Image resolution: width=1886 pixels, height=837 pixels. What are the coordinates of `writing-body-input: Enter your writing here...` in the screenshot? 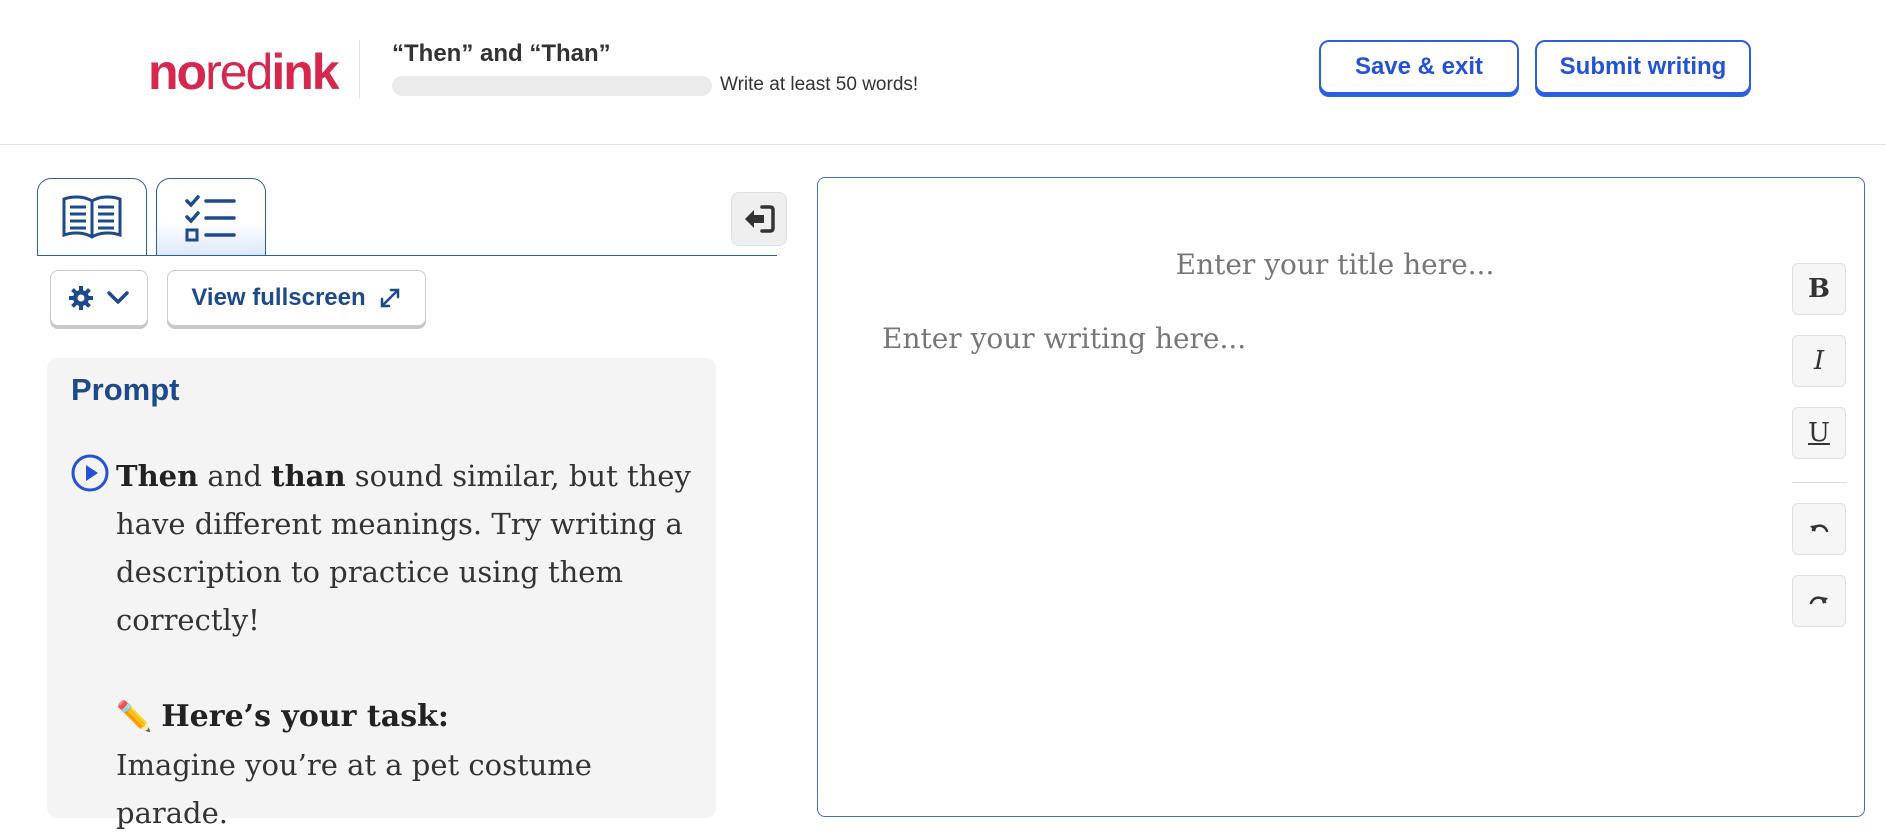 It's located at (1064, 338).